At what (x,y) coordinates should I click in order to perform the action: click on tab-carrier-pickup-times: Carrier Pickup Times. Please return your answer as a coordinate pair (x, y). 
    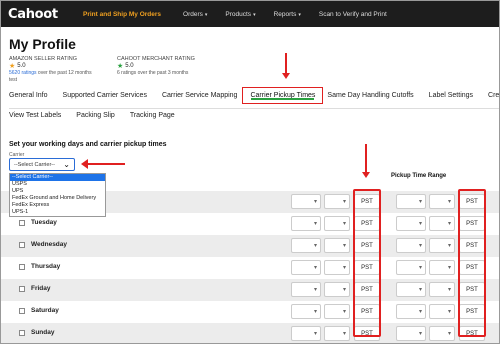
    Looking at the image, I should click on (283, 95).